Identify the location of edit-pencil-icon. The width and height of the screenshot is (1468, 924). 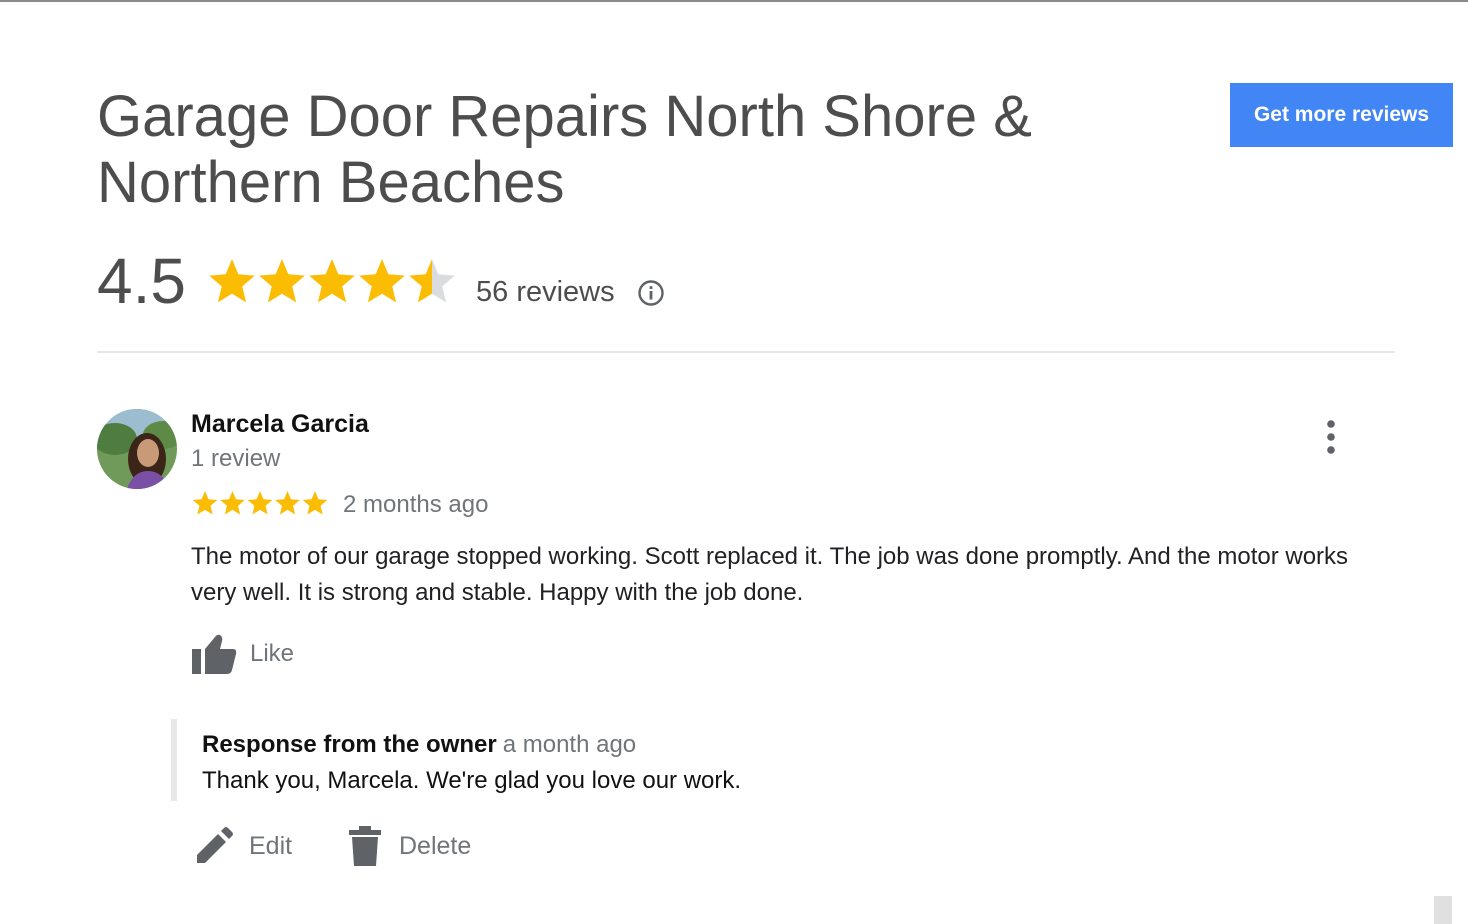
(215, 845).